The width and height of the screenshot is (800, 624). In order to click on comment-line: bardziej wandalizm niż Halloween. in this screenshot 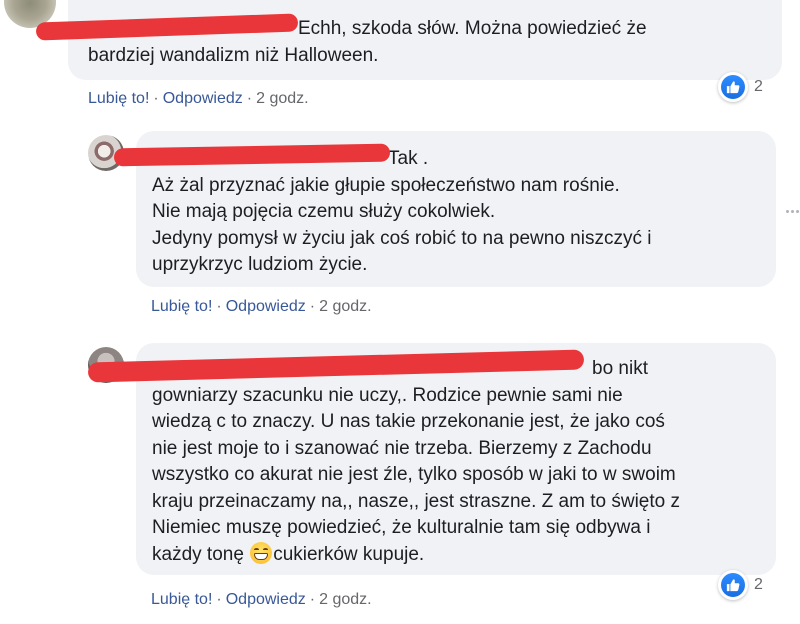, I will do `click(233, 55)`.